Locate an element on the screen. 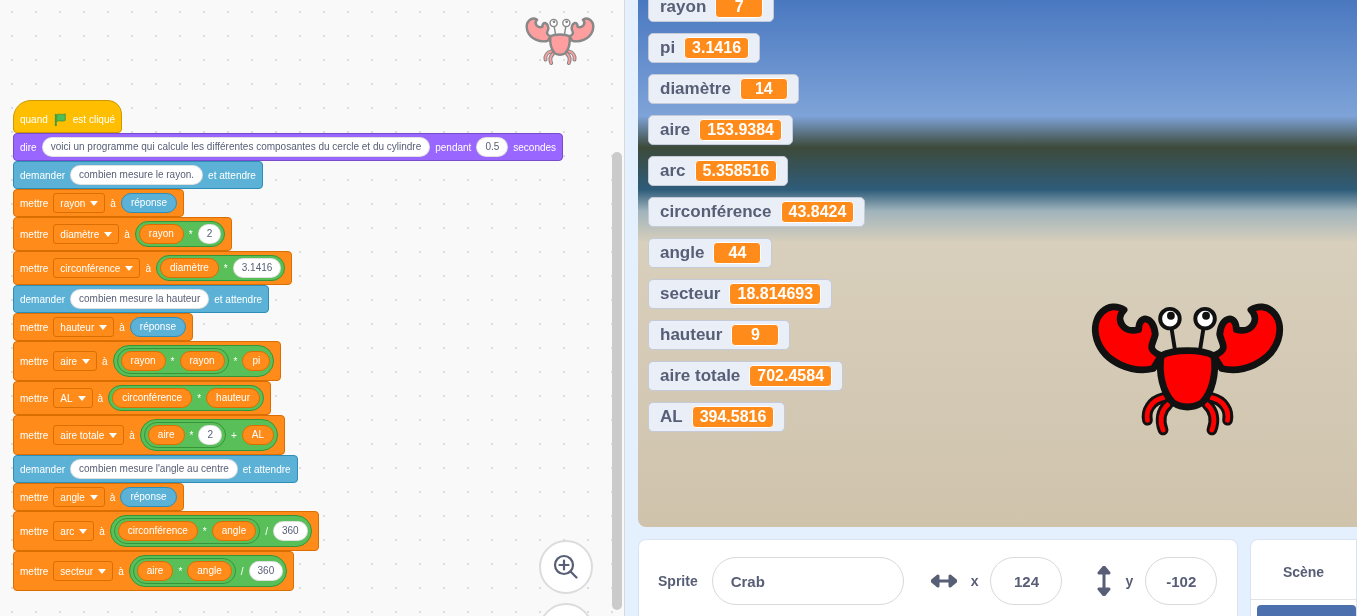 The height and width of the screenshot is (616, 1357). code-block: mettre secteur à aire * angle / 360 is located at coordinates (154, 571).